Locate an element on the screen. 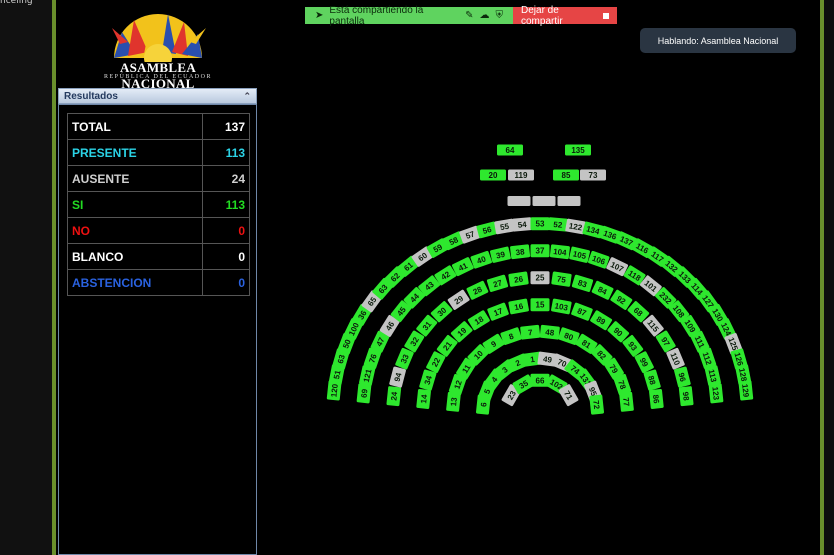  front-seat: 135 is located at coordinates (578, 150).